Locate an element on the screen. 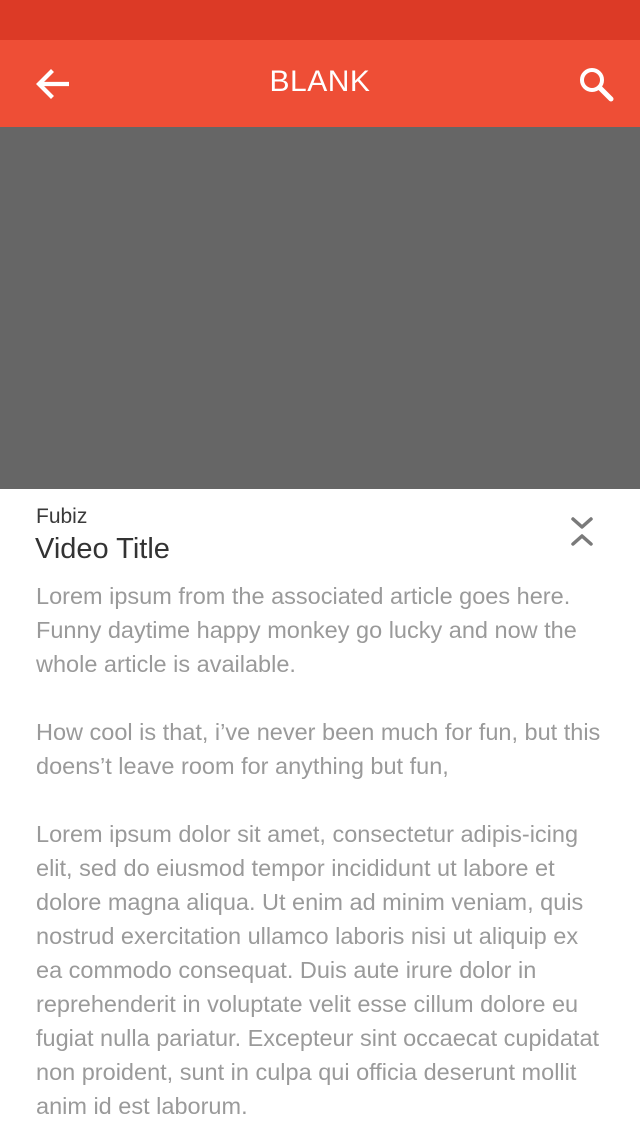 This screenshot has width=640, height=1136. back-button is located at coordinates (52, 84).